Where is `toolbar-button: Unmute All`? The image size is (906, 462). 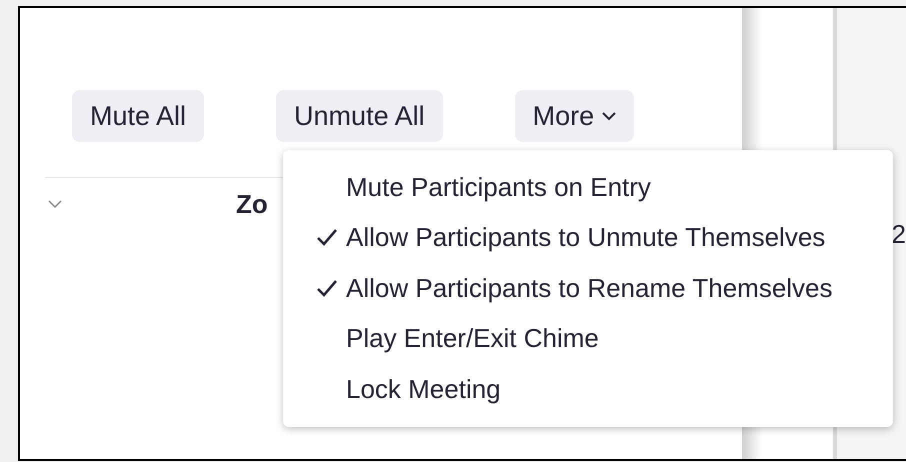
toolbar-button: Unmute All is located at coordinates (359, 116).